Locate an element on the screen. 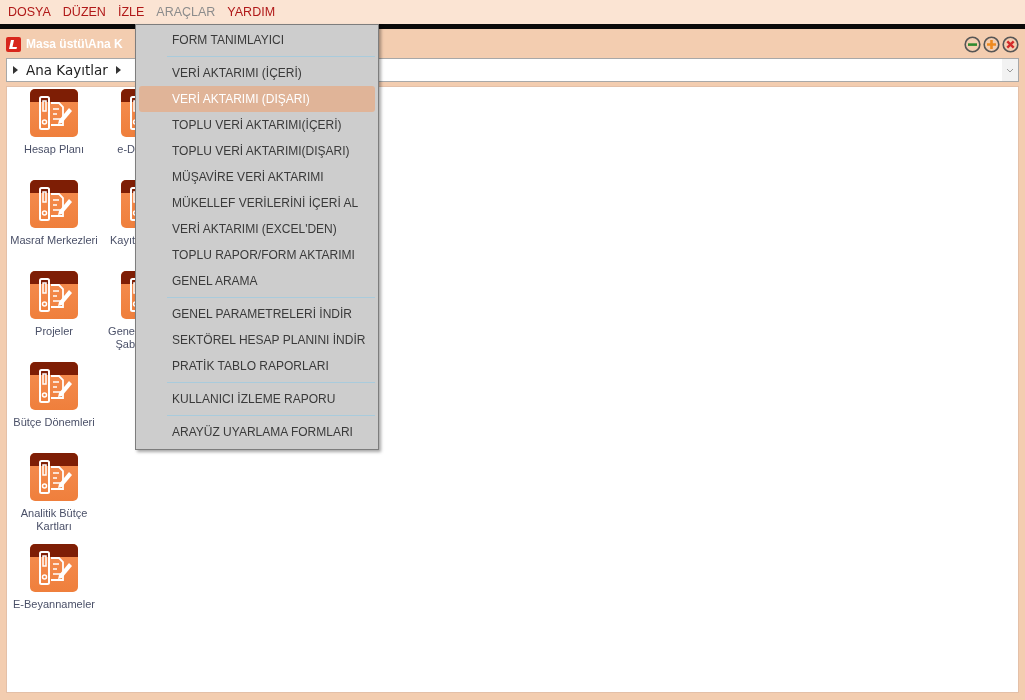 Image resolution: width=1025 pixels, height=700 pixels. shortcut-label: Projeler is located at coordinates (54, 331).